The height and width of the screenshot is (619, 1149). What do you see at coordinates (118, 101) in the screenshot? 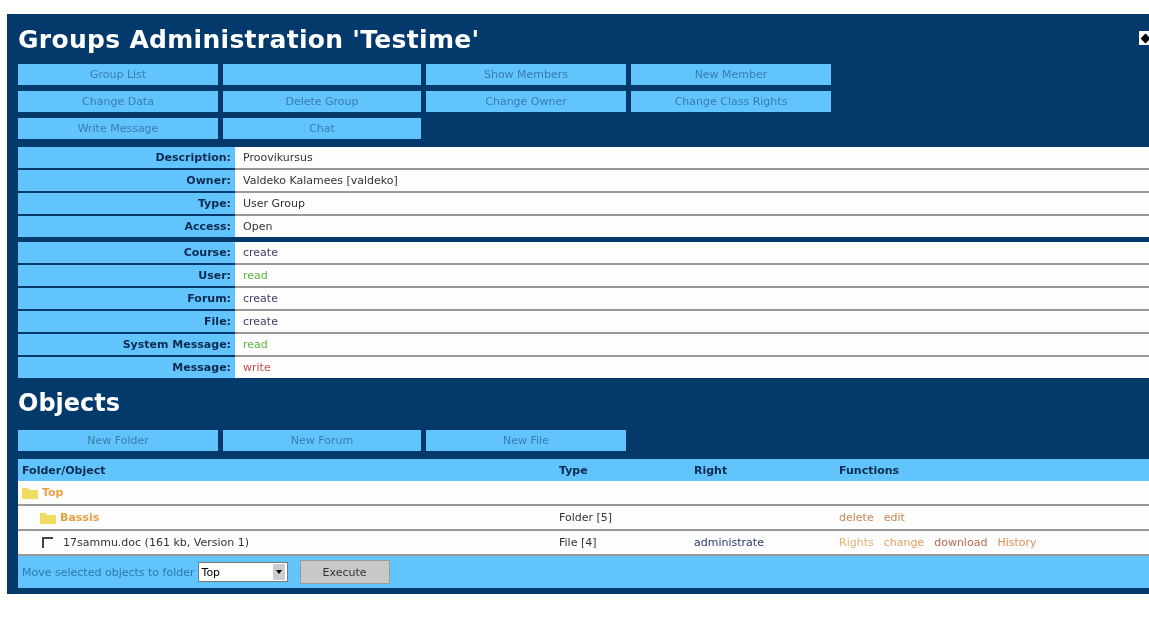
I see `nav-button: Change Data` at bounding box center [118, 101].